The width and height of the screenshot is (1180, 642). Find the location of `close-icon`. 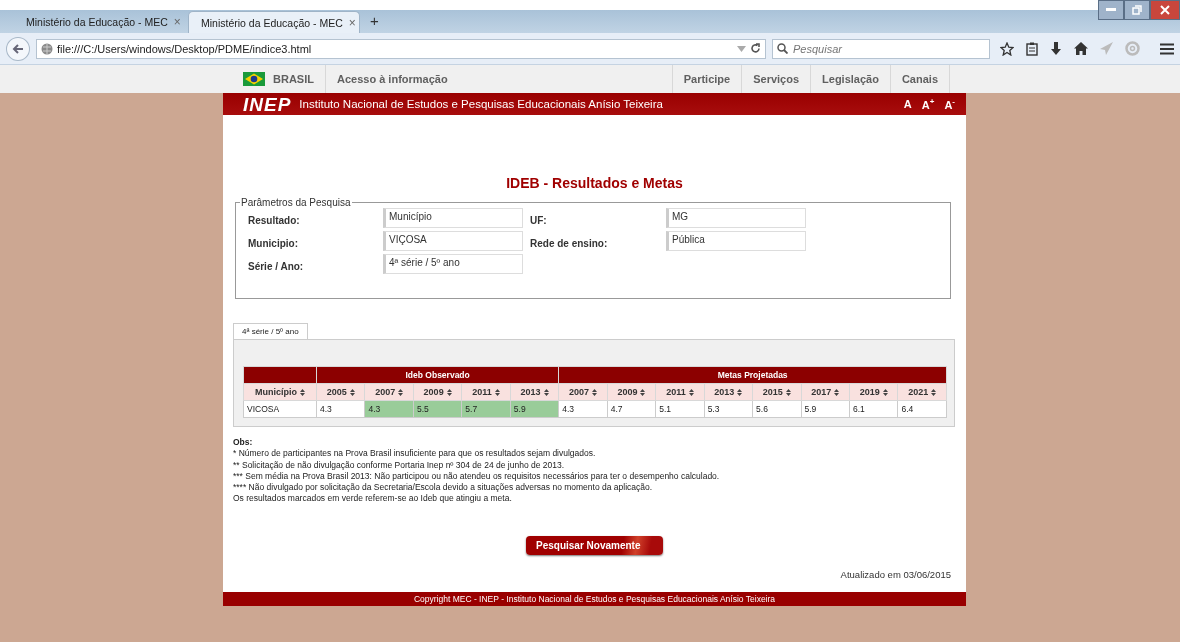

close-icon is located at coordinates (1165, 10).